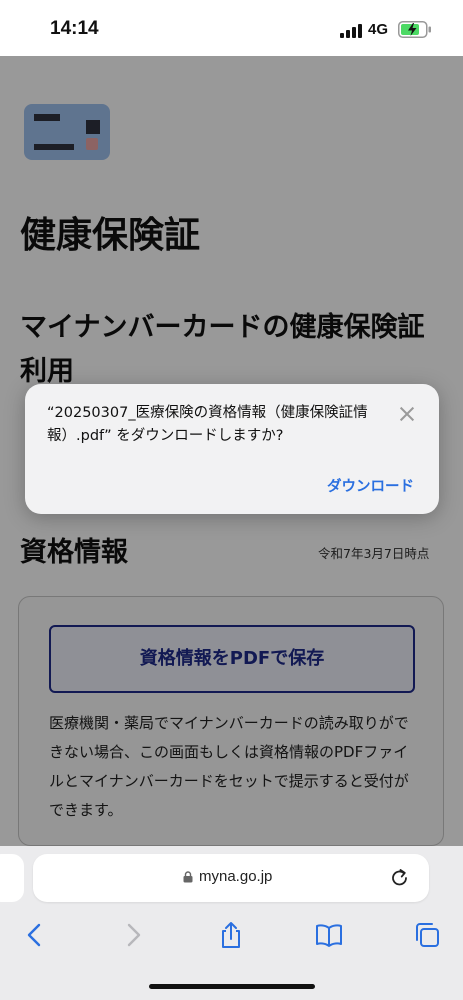  I want to click on address-bar: myna.go.jp, so click(231, 878).